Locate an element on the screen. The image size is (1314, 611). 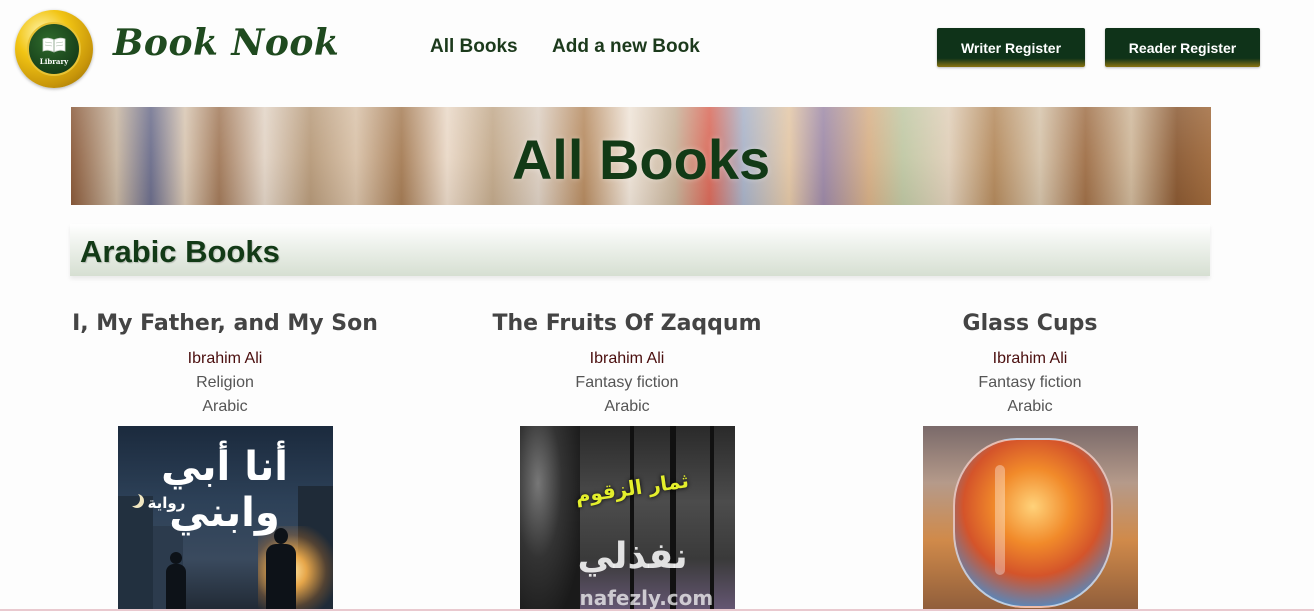
cover-subtitle: رواية is located at coordinates (166, 503).